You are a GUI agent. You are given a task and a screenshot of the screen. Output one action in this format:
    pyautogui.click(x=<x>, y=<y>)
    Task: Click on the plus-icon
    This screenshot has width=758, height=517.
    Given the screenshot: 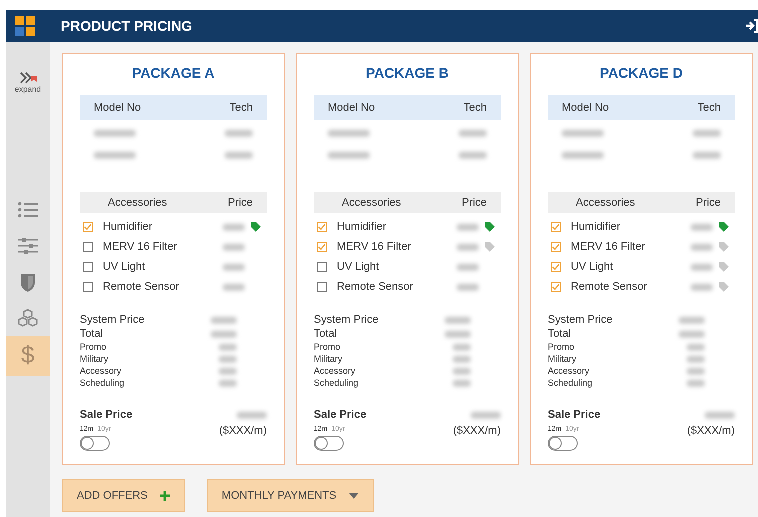 What is the action you would take?
    pyautogui.click(x=165, y=495)
    